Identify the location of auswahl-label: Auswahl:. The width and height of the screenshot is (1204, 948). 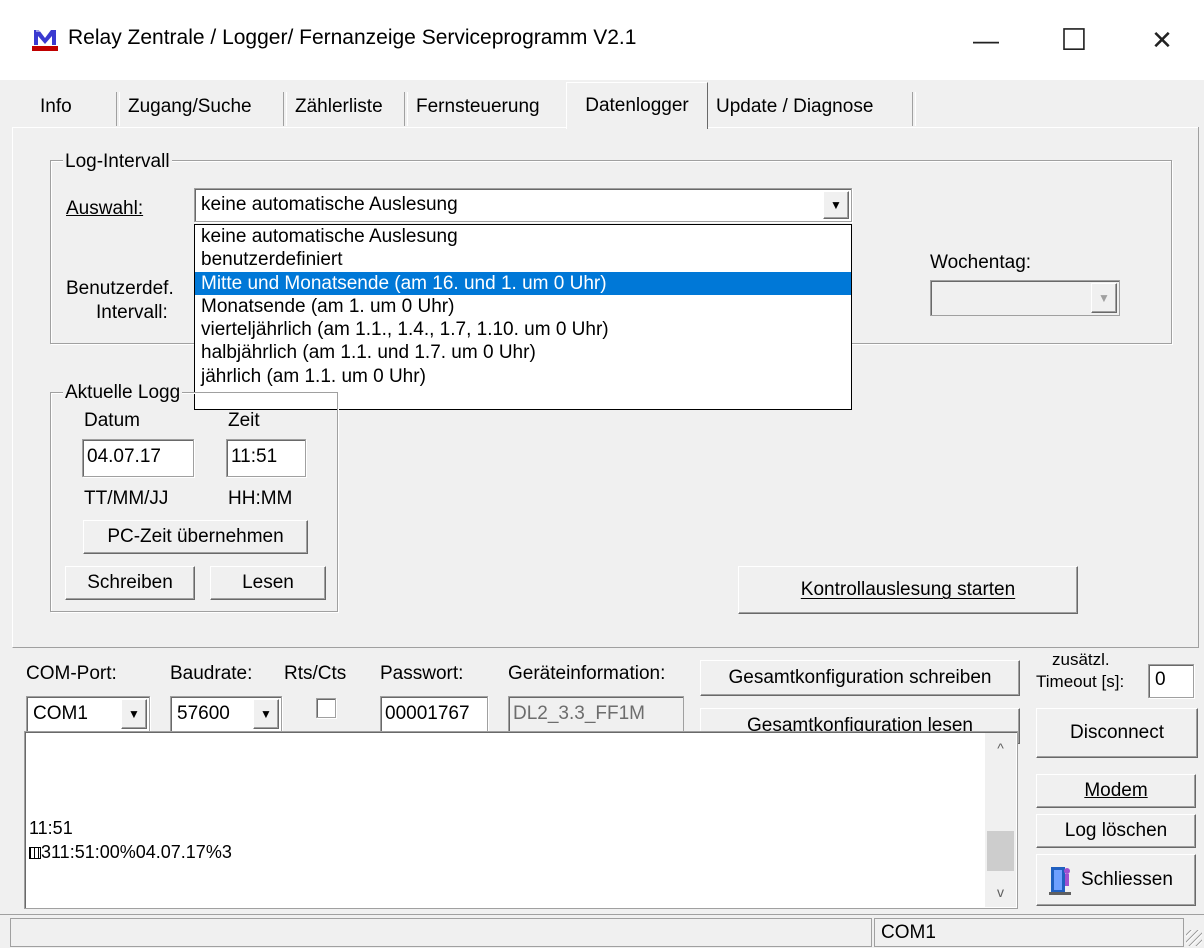
(105, 208).